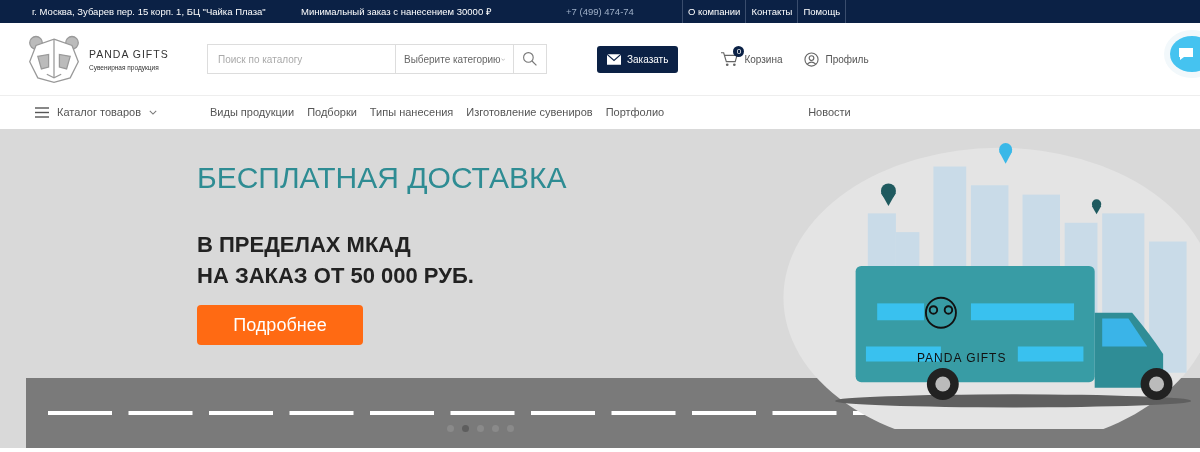  Describe the element at coordinates (739, 51) in the screenshot. I see `cart-count-badge: 0` at that location.